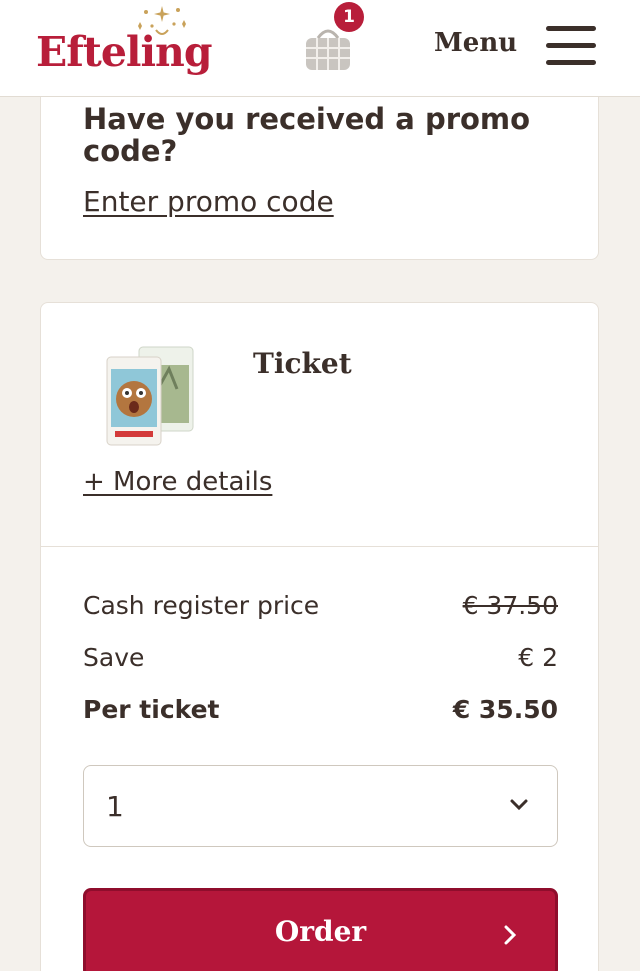 The width and height of the screenshot is (640, 971). I want to click on more-details-link: + More details, so click(177, 482).